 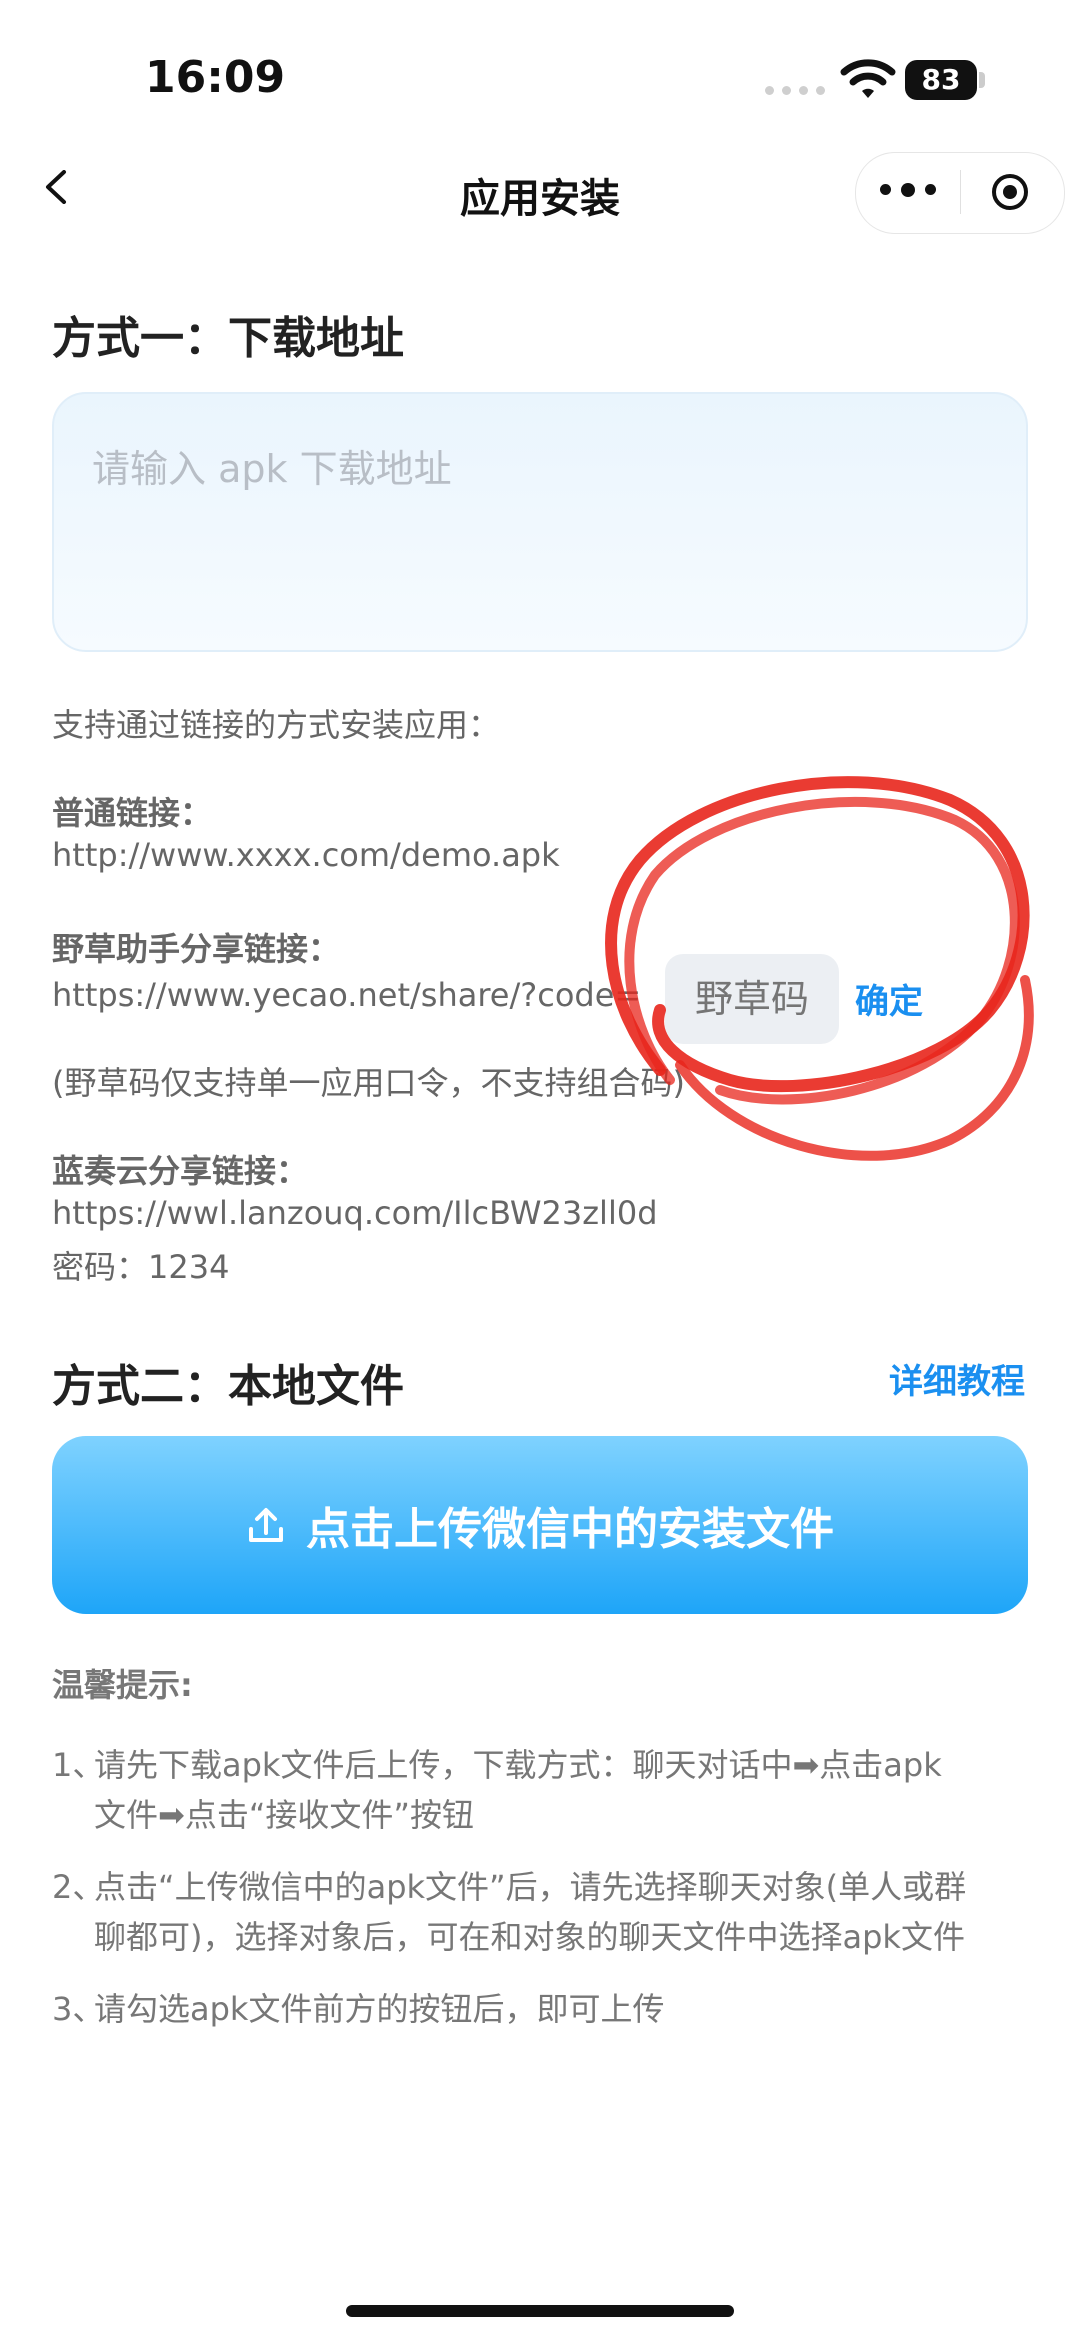 What do you see at coordinates (868, 78) in the screenshot?
I see `wifi-icon` at bounding box center [868, 78].